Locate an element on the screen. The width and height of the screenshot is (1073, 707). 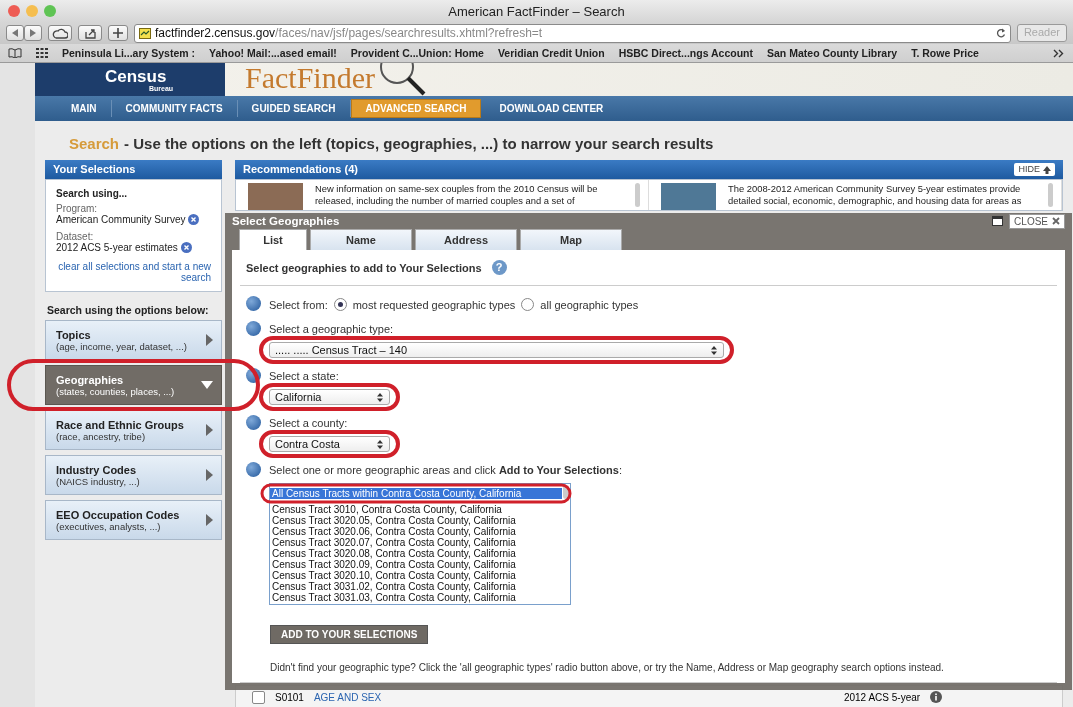
down-triangle-icon is located at coordinates (207, 385).